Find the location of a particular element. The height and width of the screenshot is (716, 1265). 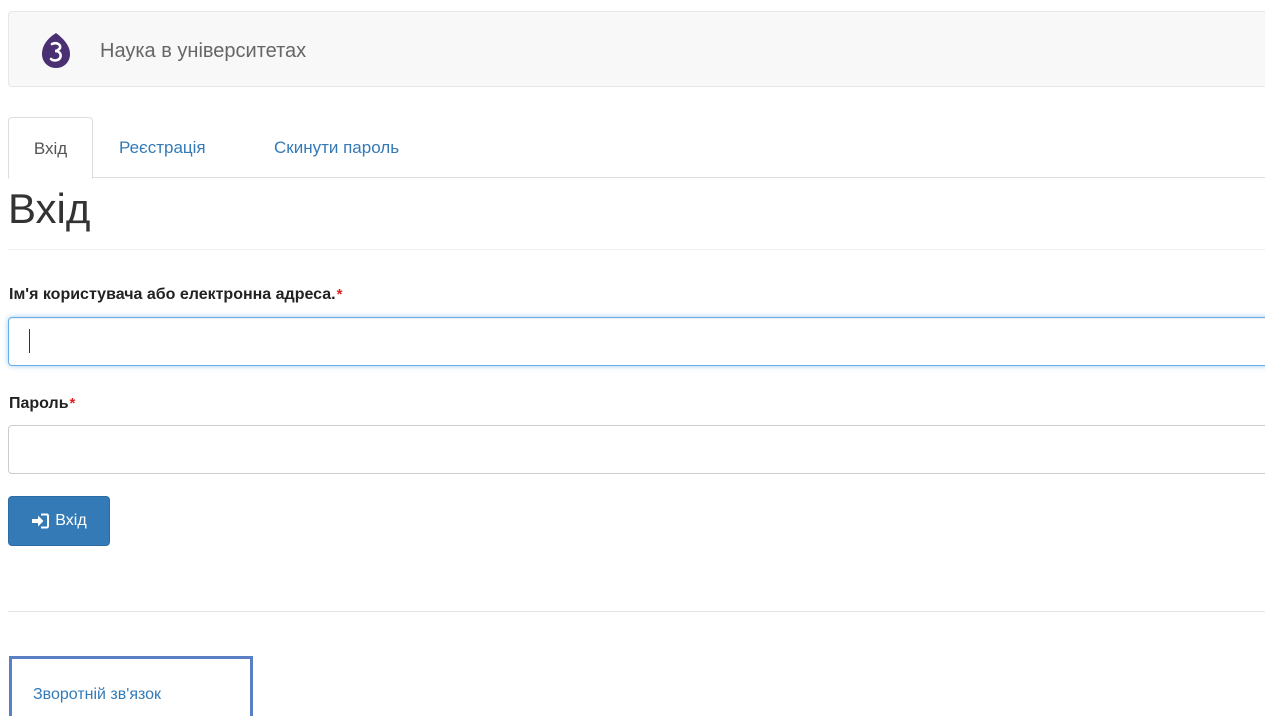

password-label-text: Пароль is located at coordinates (39, 403).